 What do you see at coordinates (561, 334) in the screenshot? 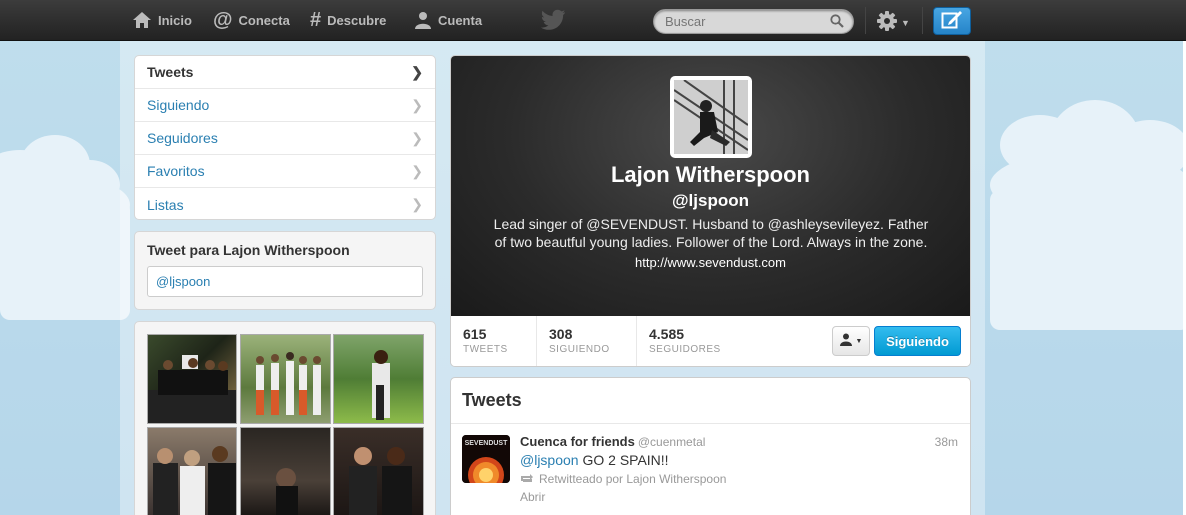
I see `stat-value: 308` at bounding box center [561, 334].